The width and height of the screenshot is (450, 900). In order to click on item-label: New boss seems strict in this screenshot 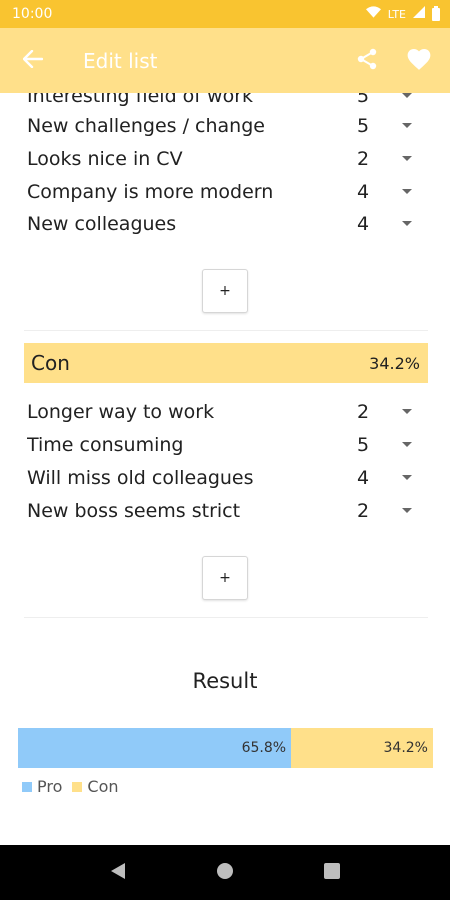, I will do `click(134, 510)`.